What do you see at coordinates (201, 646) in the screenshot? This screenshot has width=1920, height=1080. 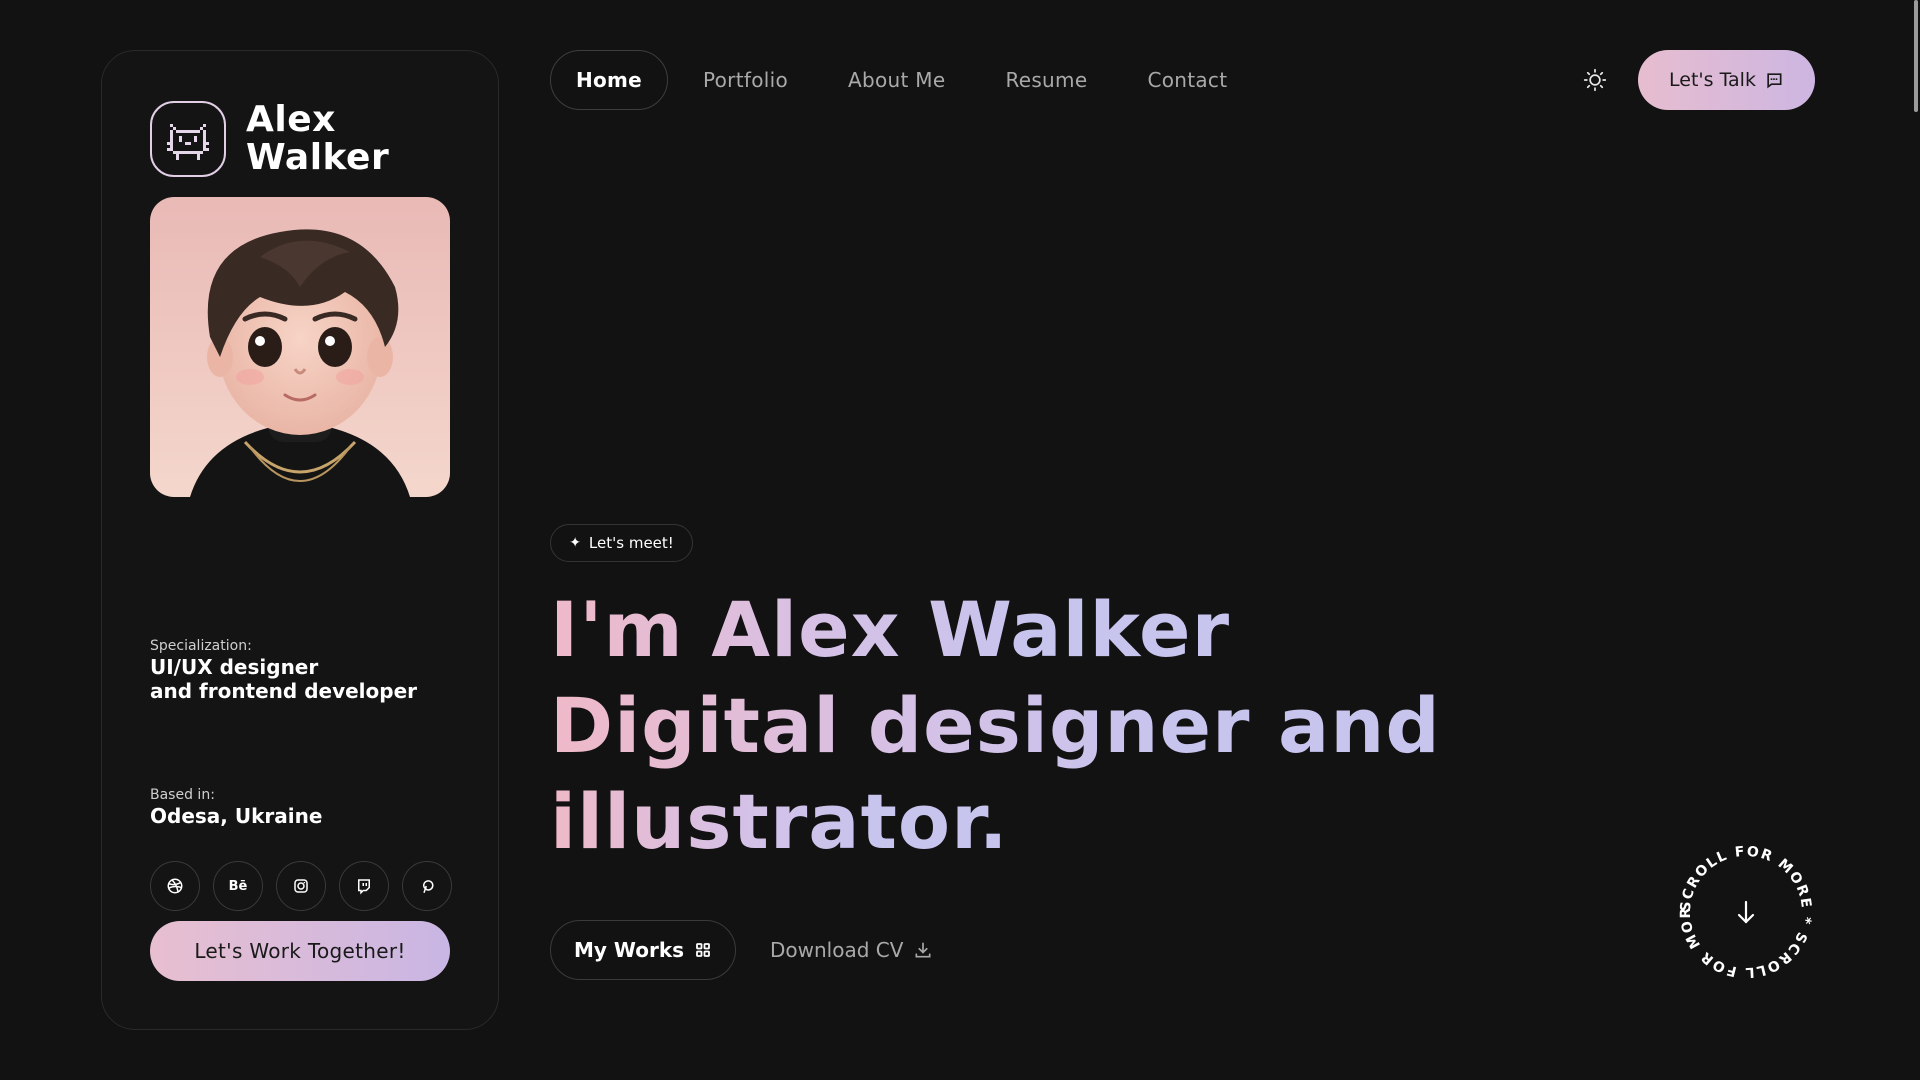 I see `specialization-label: Specialization:` at bounding box center [201, 646].